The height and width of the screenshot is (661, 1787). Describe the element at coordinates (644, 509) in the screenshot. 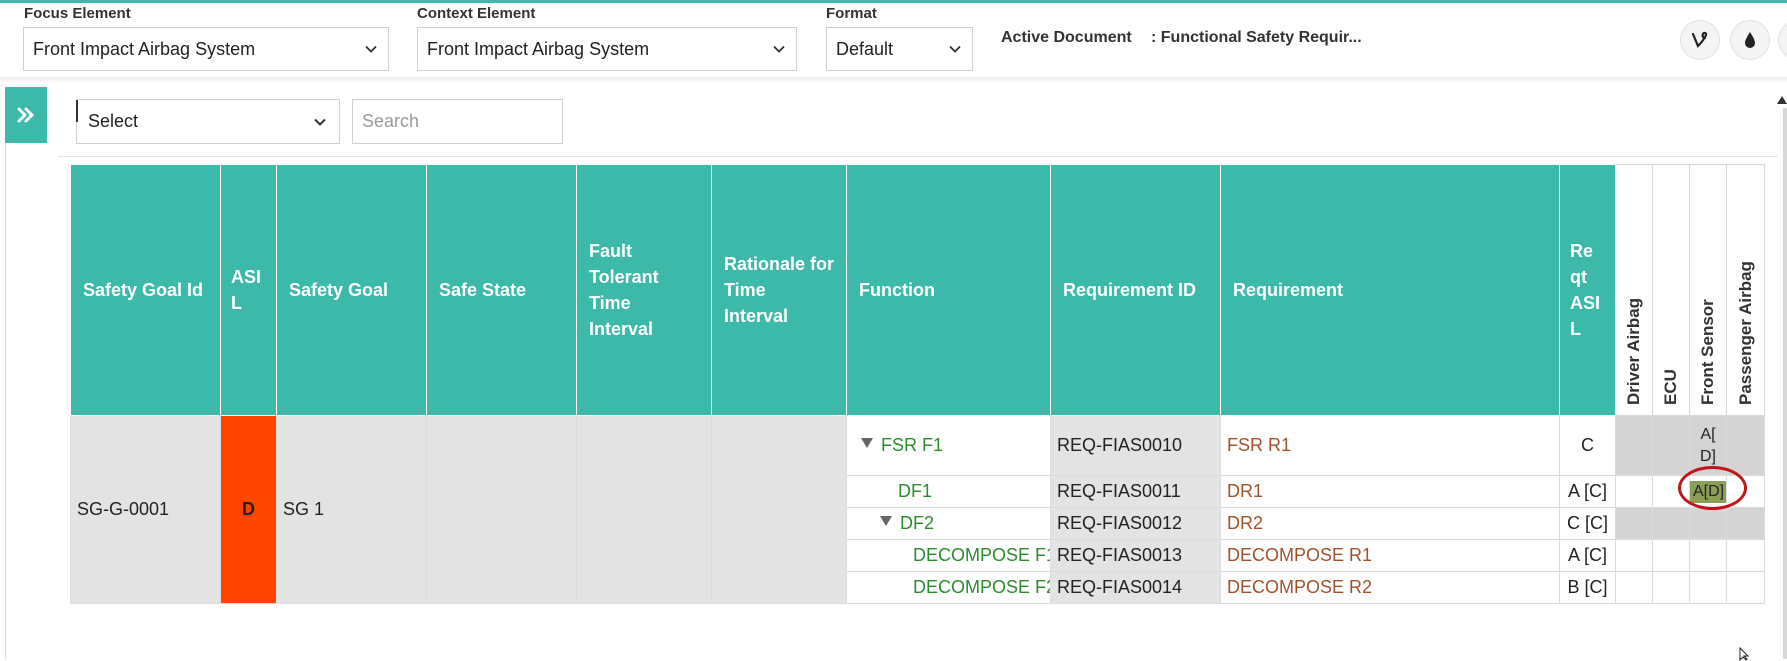

I see `fti-cell` at that location.